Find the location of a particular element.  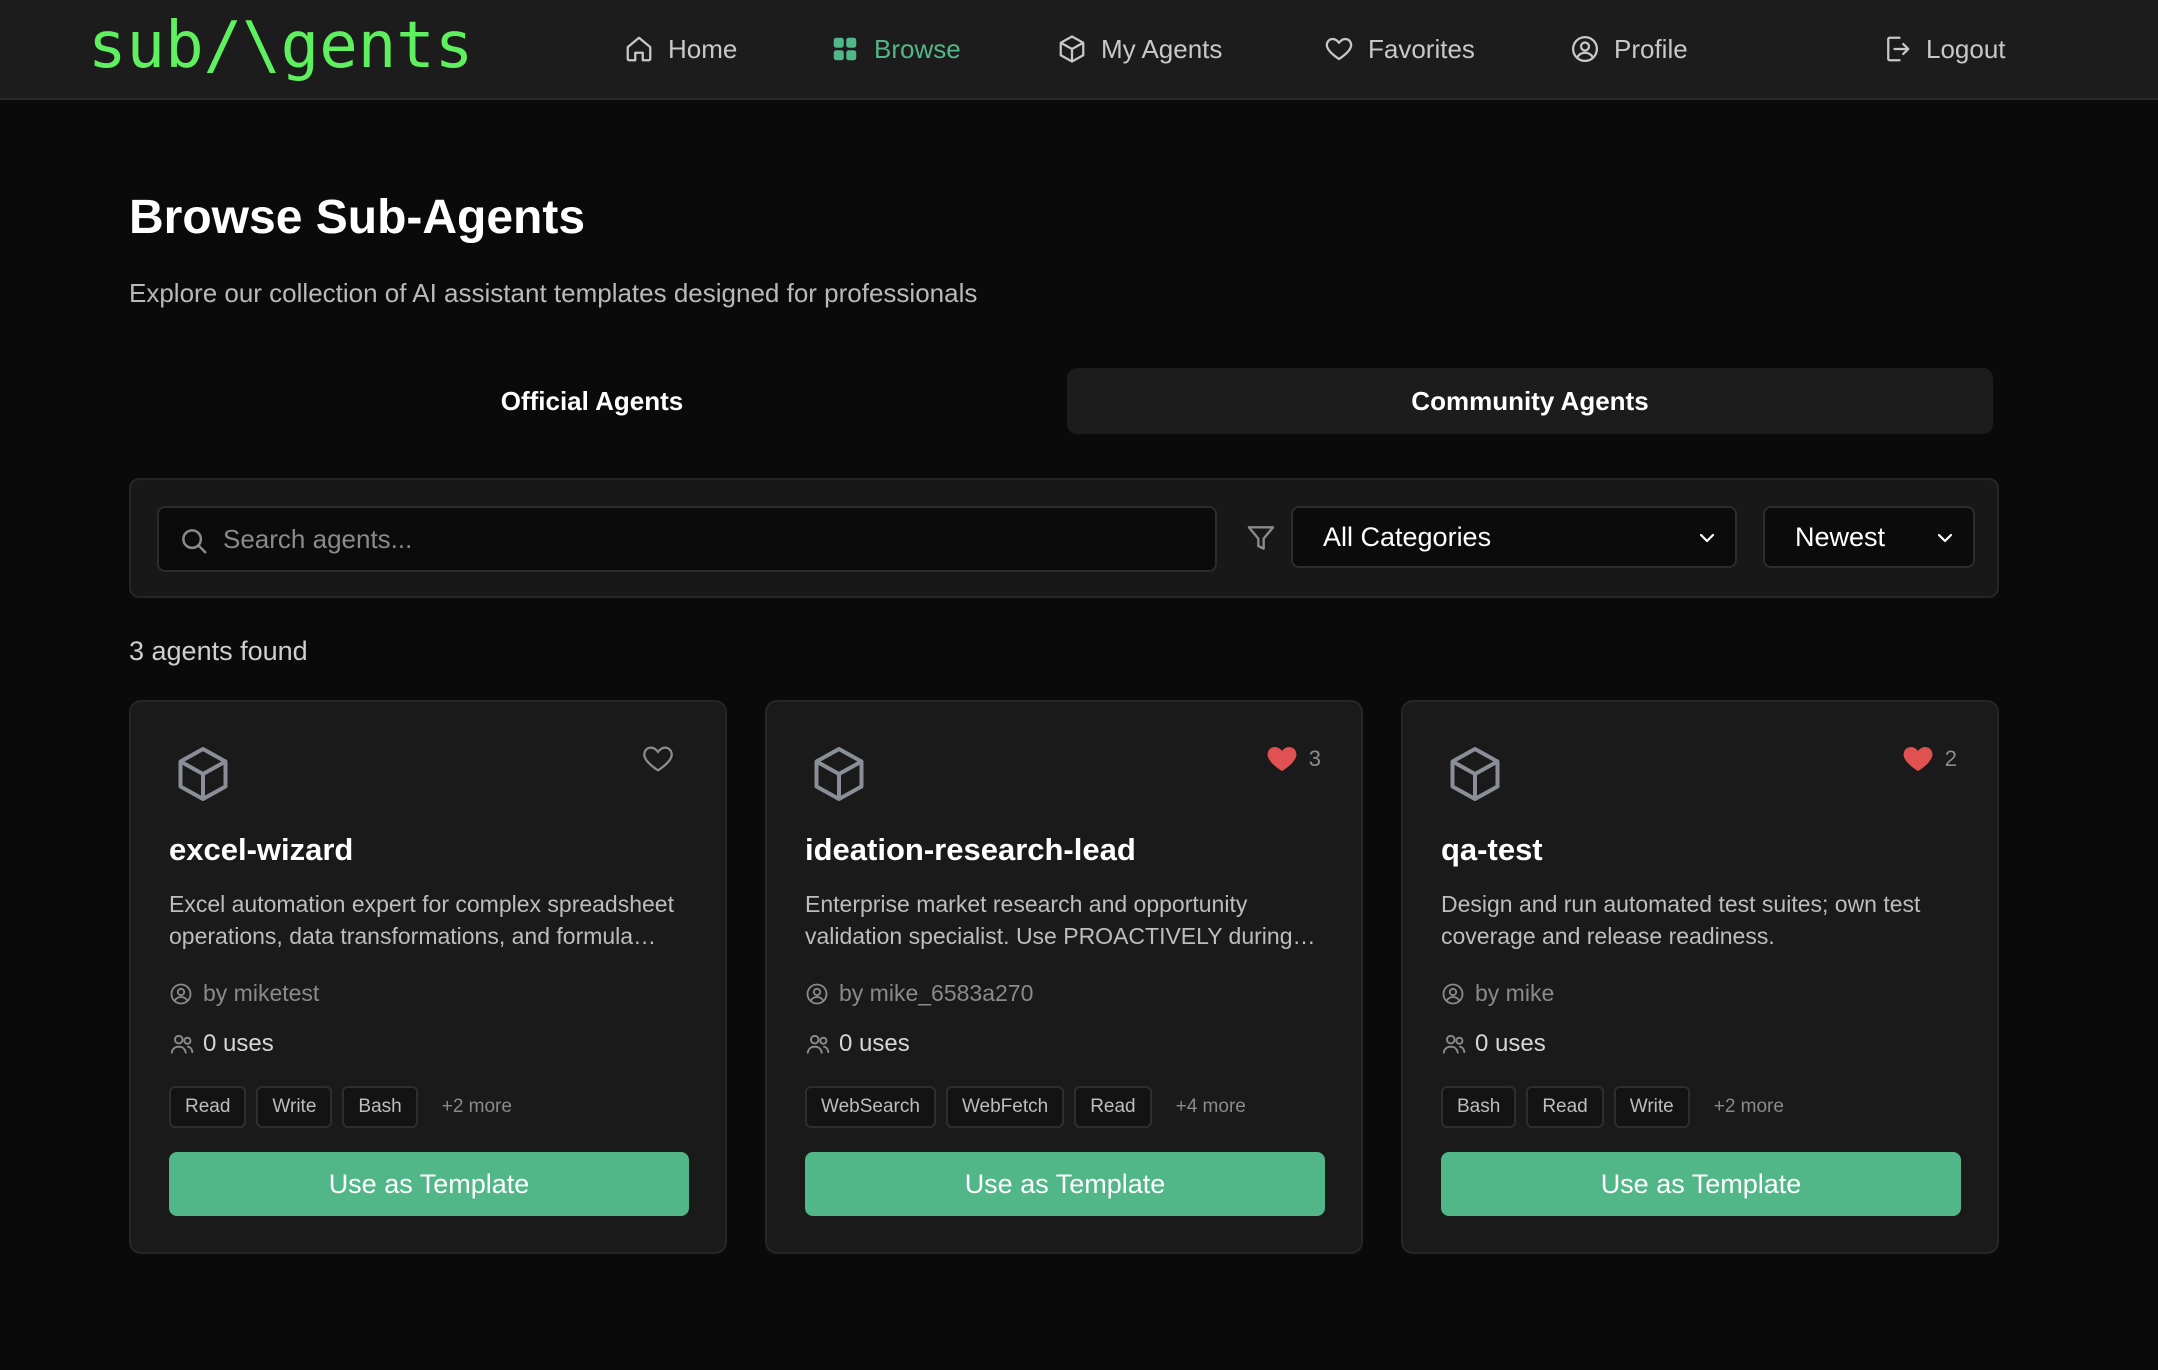

nav-my-agents: My Agents is located at coordinates (1139, 49).